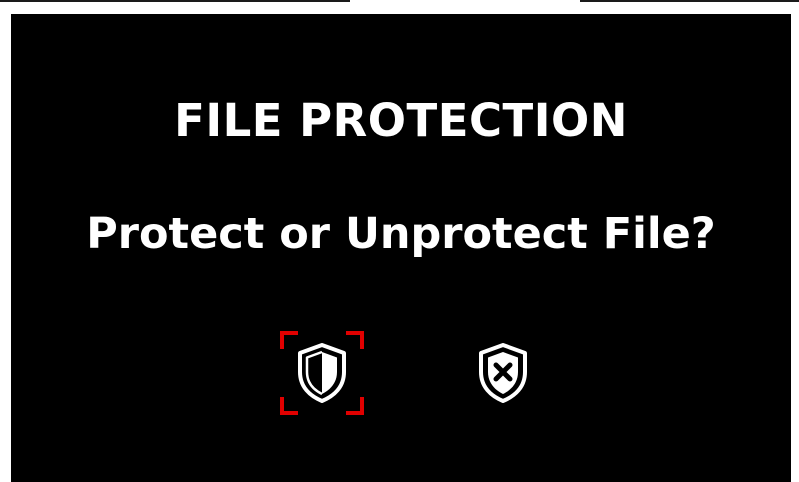  Describe the element at coordinates (399, 7) in the screenshot. I see `top-bar` at that location.